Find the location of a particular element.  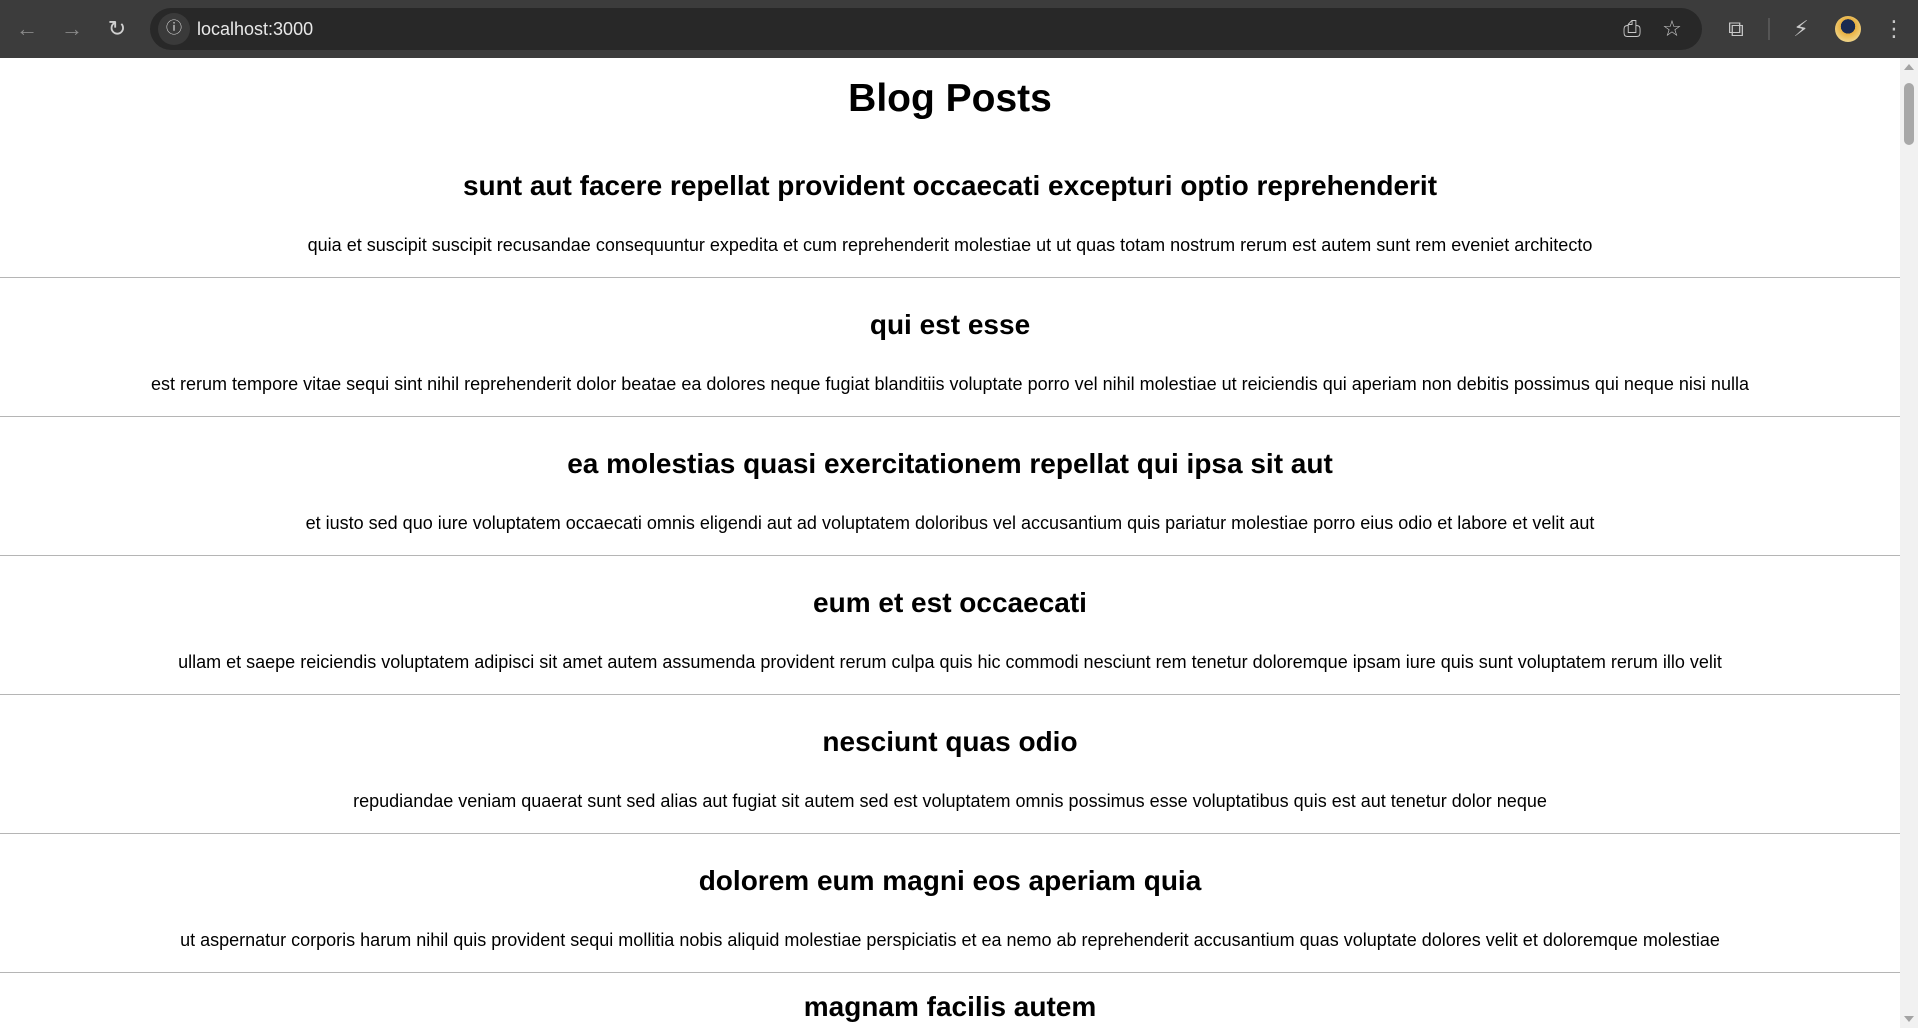

menu-kebab-icon: ⋮ is located at coordinates (1894, 29).